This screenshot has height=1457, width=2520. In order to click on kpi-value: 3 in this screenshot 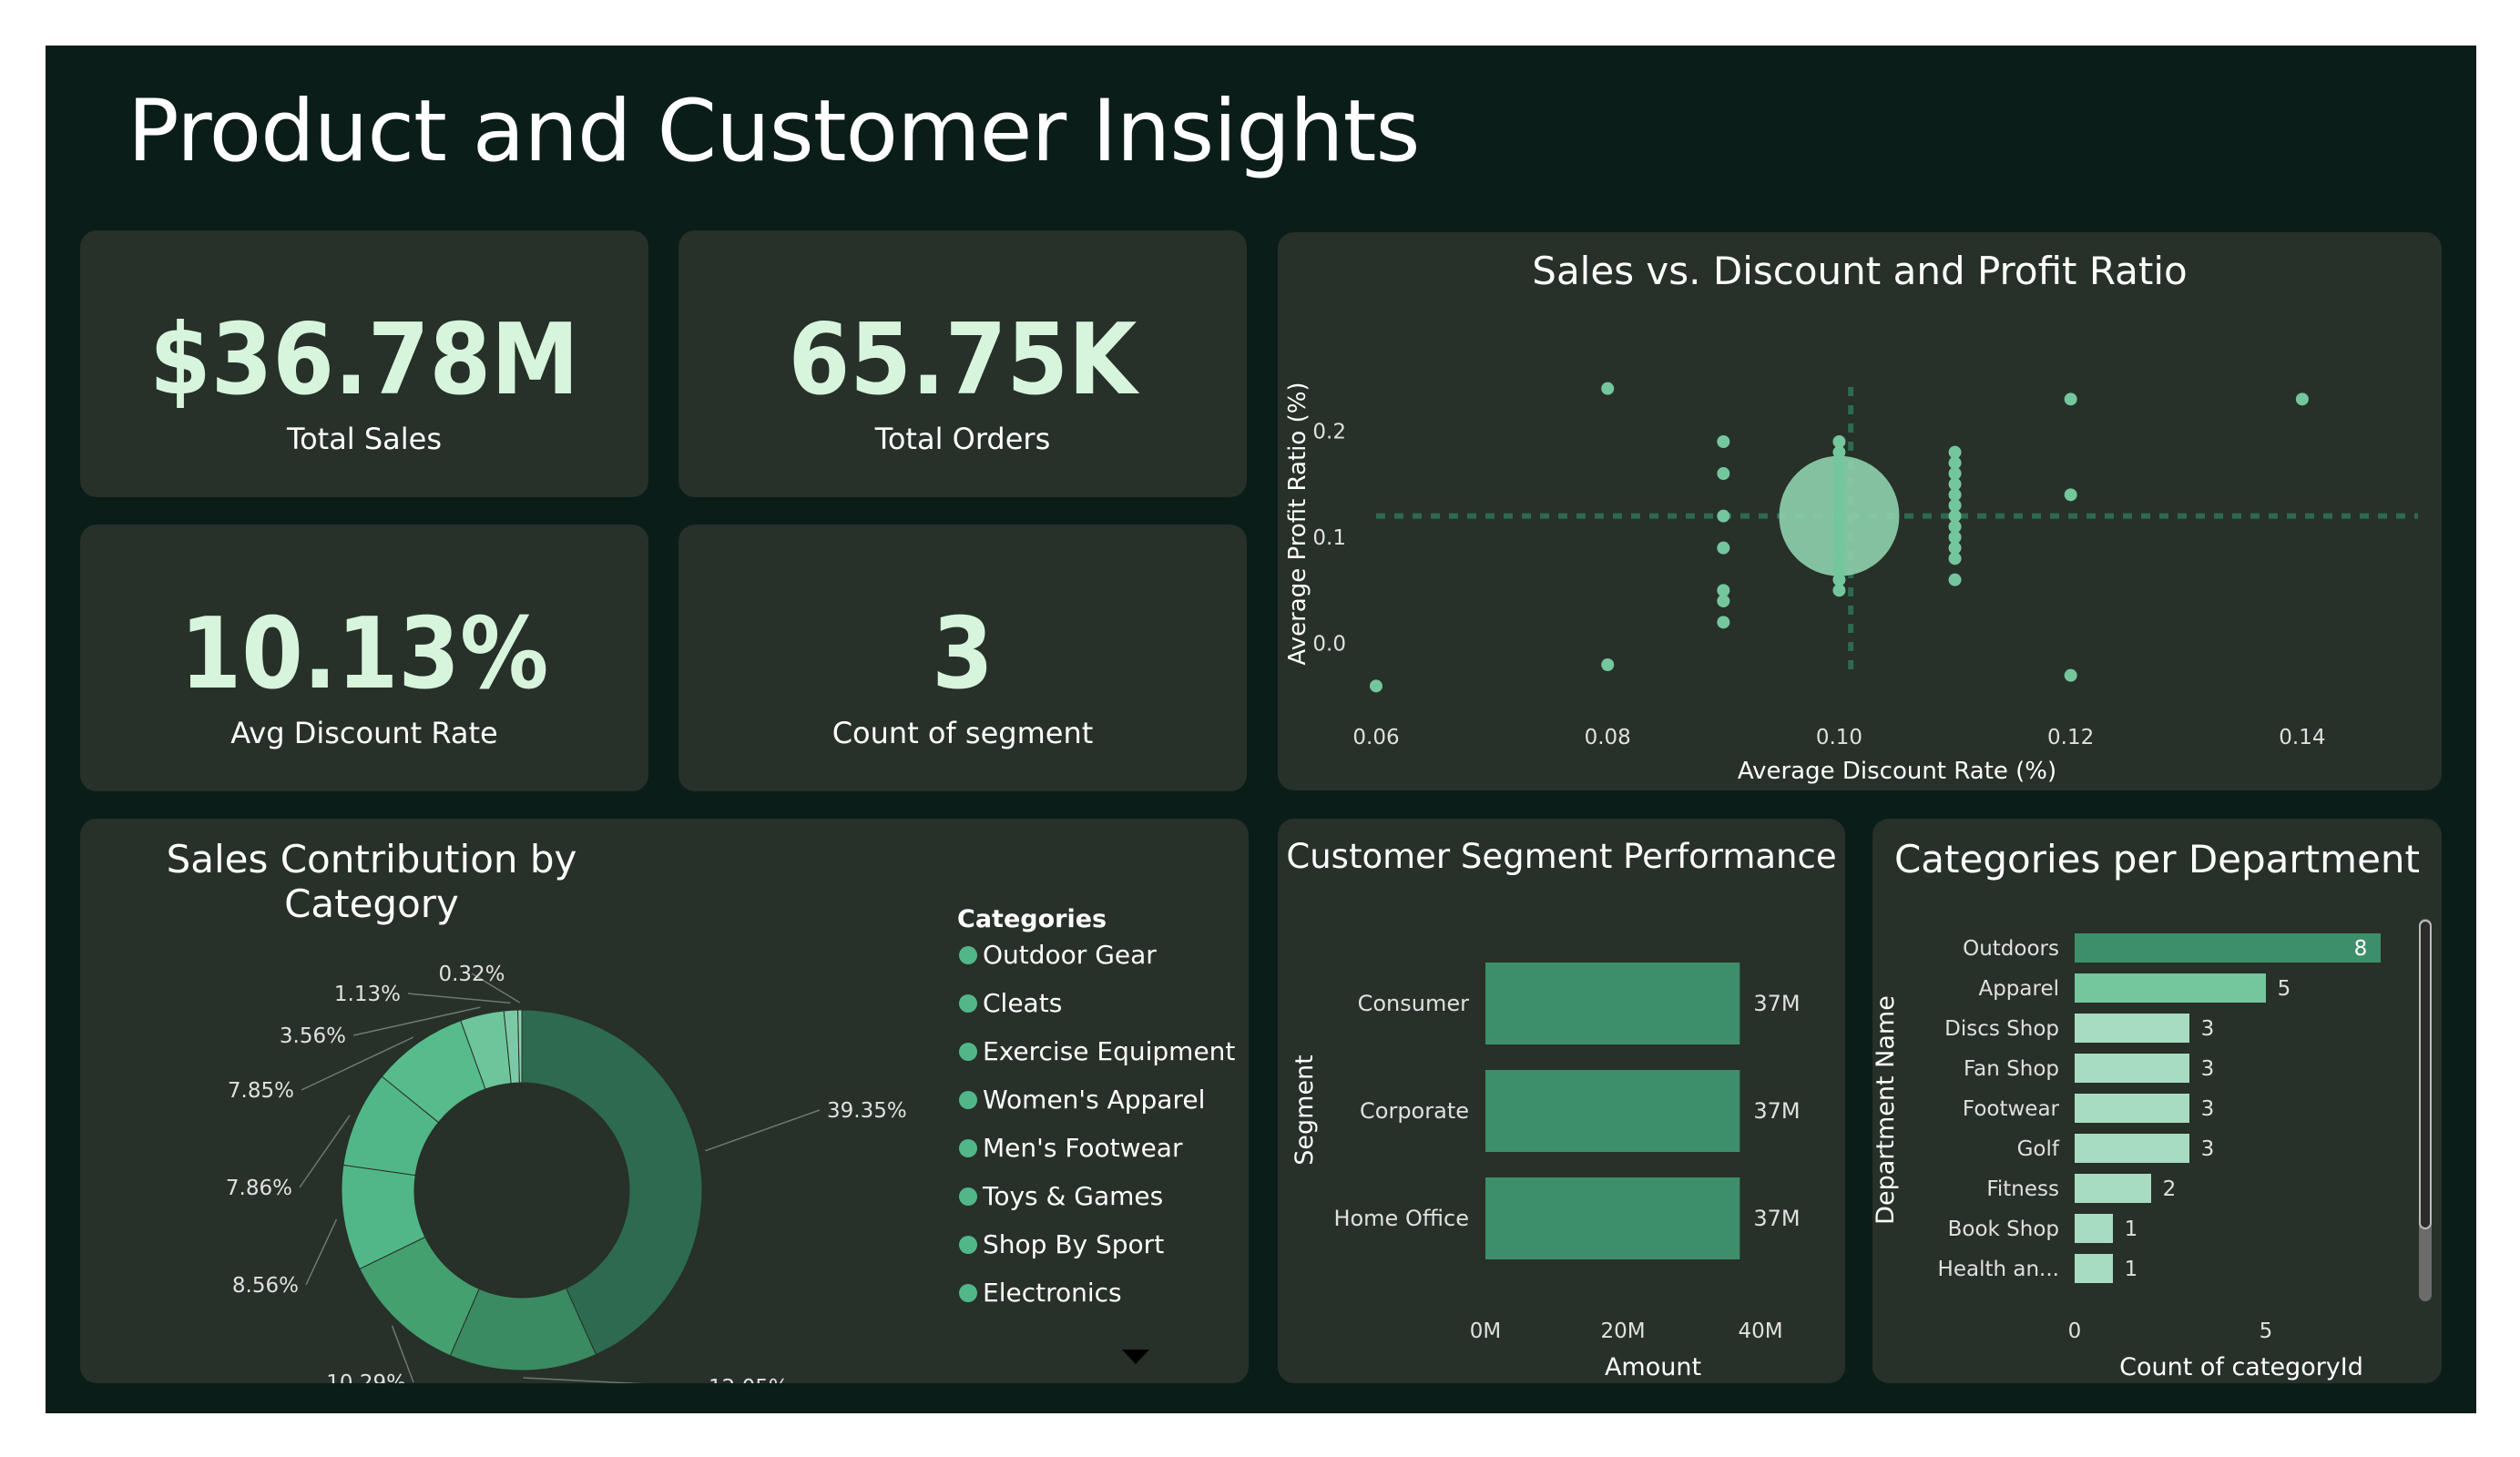, I will do `click(963, 654)`.